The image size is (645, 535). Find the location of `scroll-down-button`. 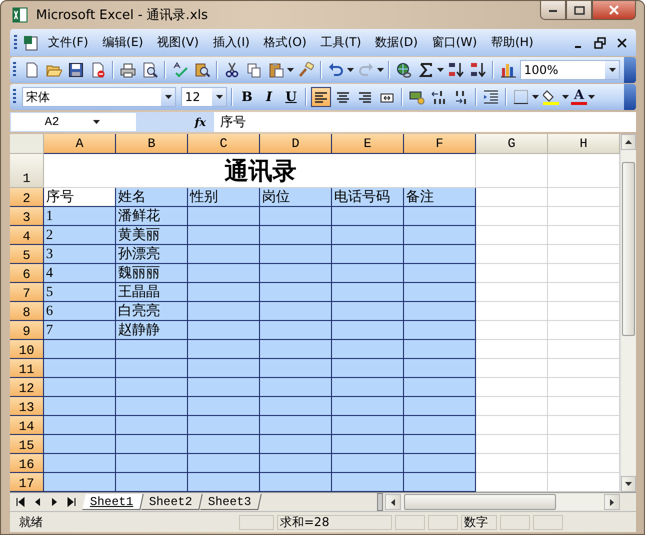

scroll-down-button is located at coordinates (628, 484).